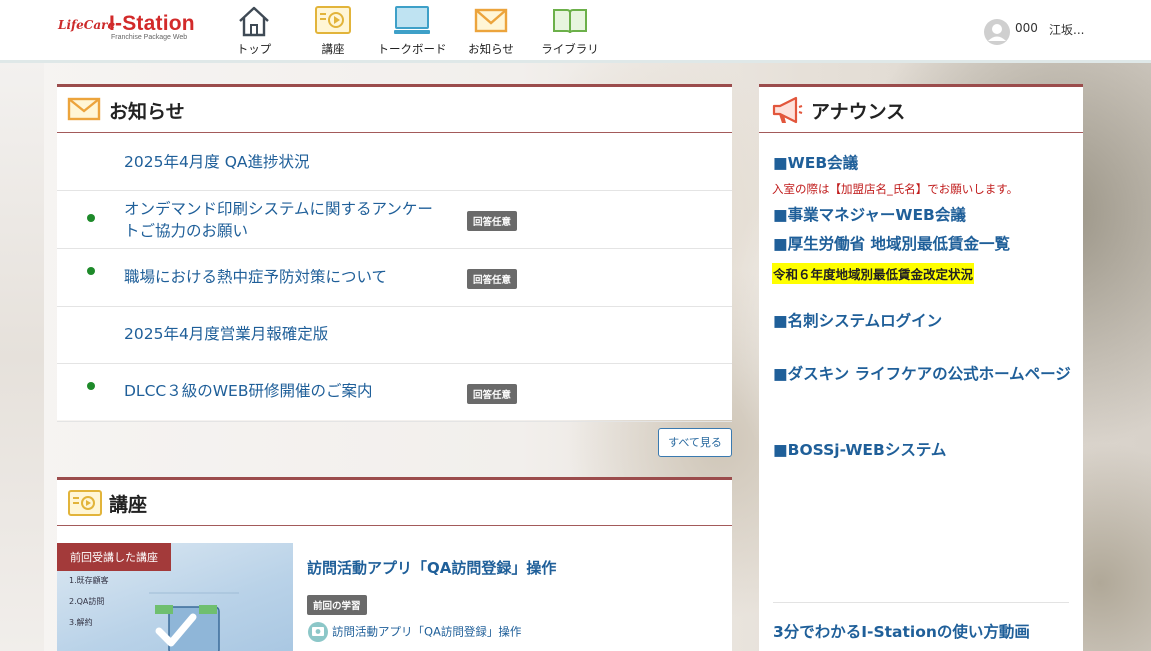 Image resolution: width=1151 pixels, height=651 pixels. What do you see at coordinates (87, 25) in the screenshot?
I see `logo-lifecare-text: LifeCare` at bounding box center [87, 25].